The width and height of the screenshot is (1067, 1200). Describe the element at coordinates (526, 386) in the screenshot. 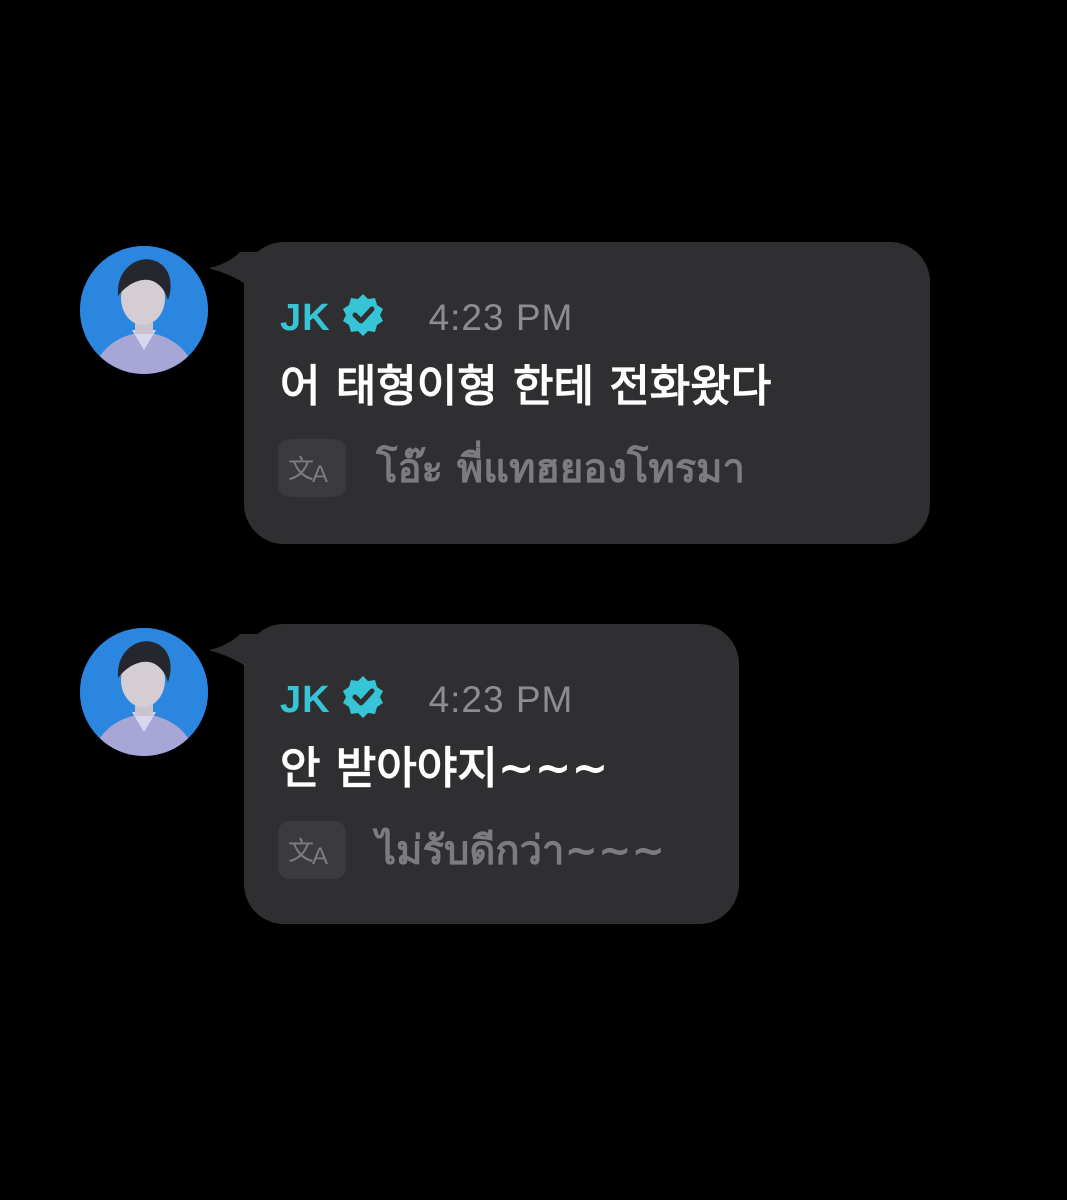

I see `message-text: 어 태형이형 한테 전화왔다` at that location.